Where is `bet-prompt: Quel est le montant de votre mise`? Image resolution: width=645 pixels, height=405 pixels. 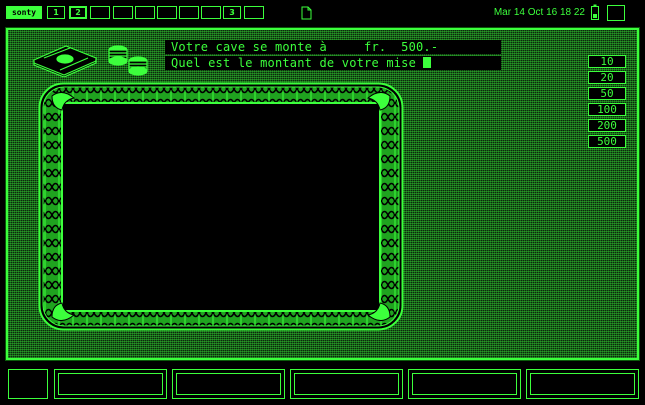
bet-prompt: Quel est le montant de votre mise is located at coordinates (333, 63).